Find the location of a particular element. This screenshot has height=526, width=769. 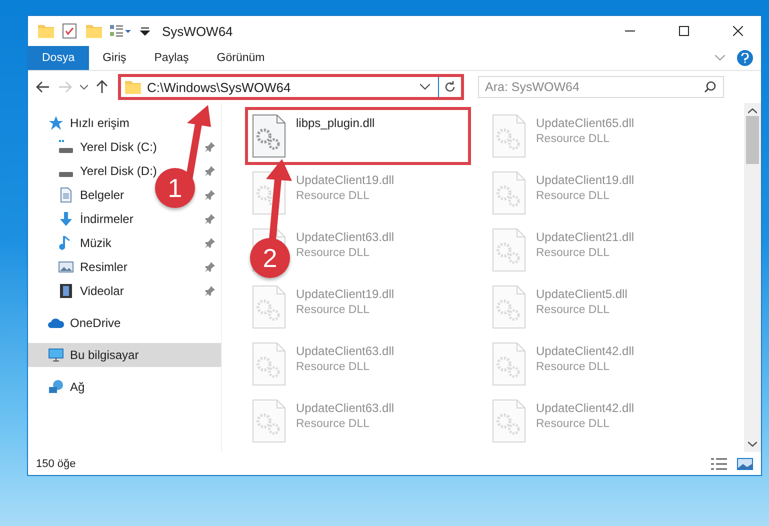

computer-icon is located at coordinates (56, 355).